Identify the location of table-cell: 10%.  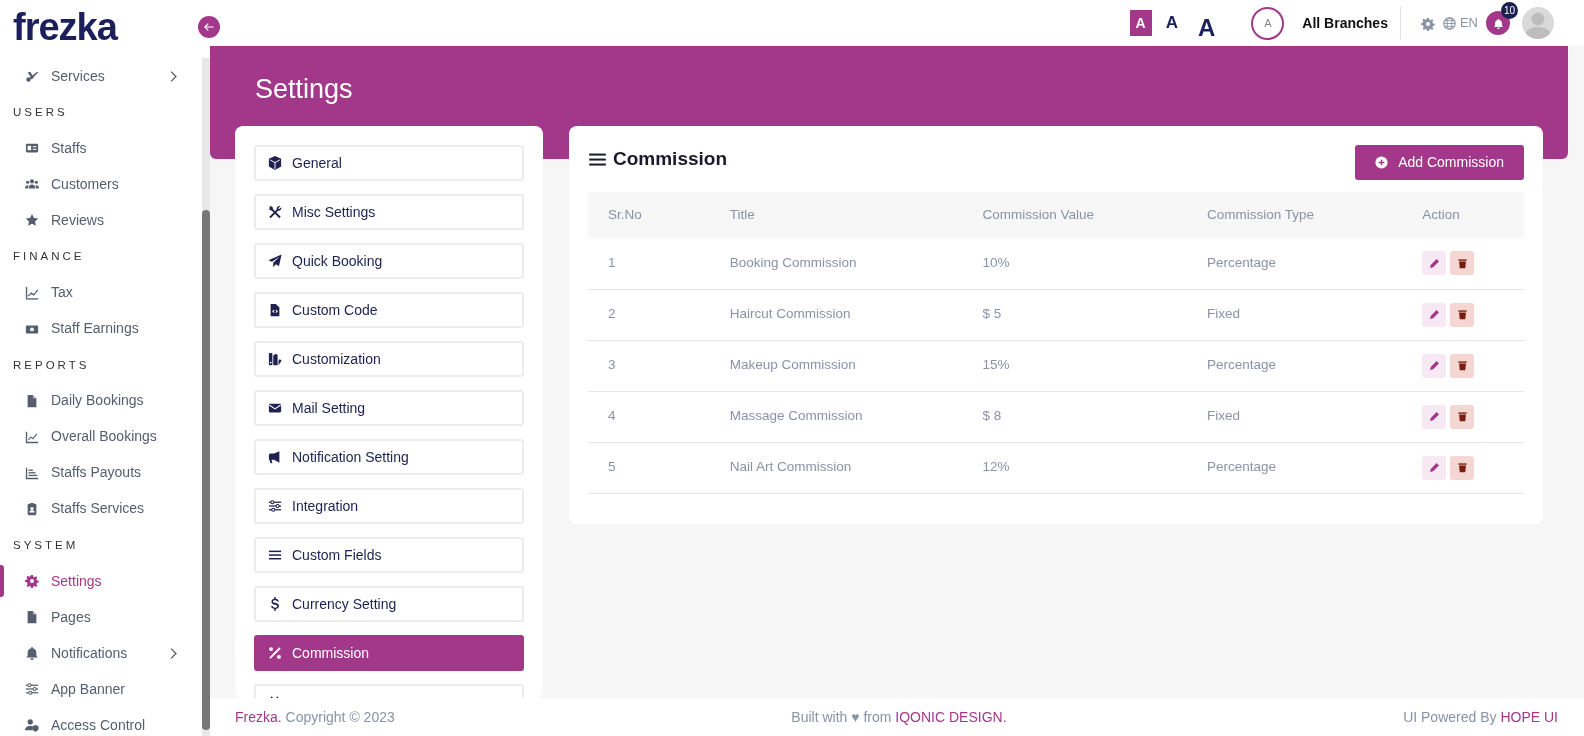
(1074, 263).